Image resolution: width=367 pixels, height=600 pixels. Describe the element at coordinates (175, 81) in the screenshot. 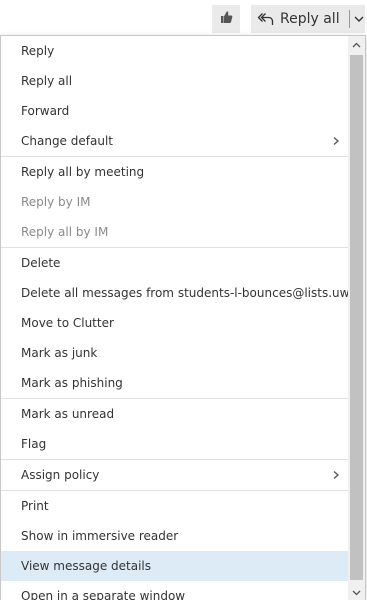

I see `menu-item-reply-all: Reply all` at that location.